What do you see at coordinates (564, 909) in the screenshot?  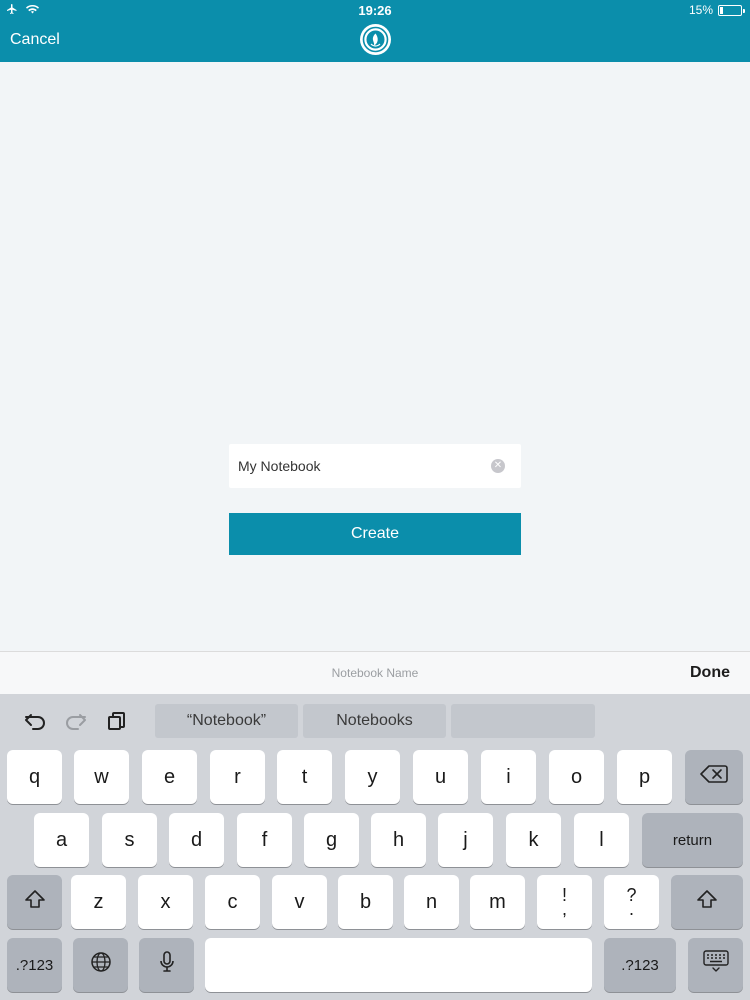 I see `punct-bottom: ,` at bounding box center [564, 909].